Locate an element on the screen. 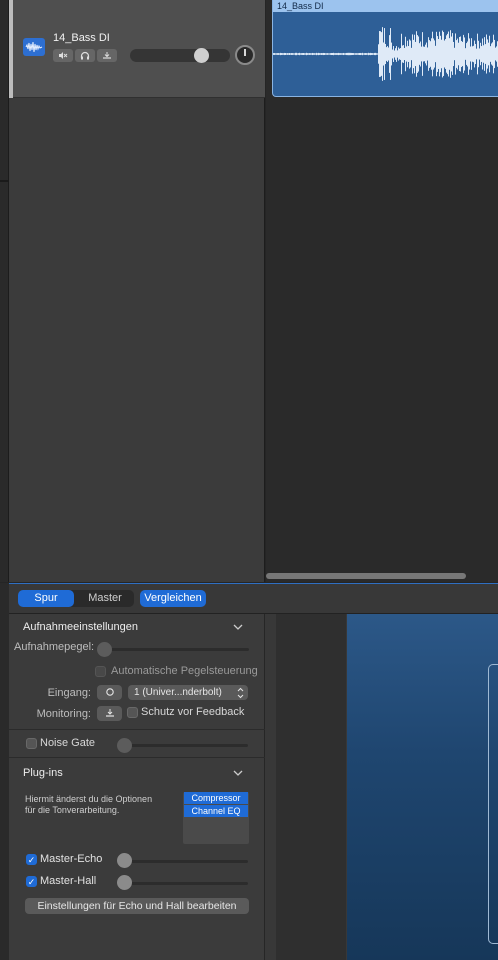 This screenshot has height=960, width=498. track-name: 14_Bass DI is located at coordinates (81, 38).